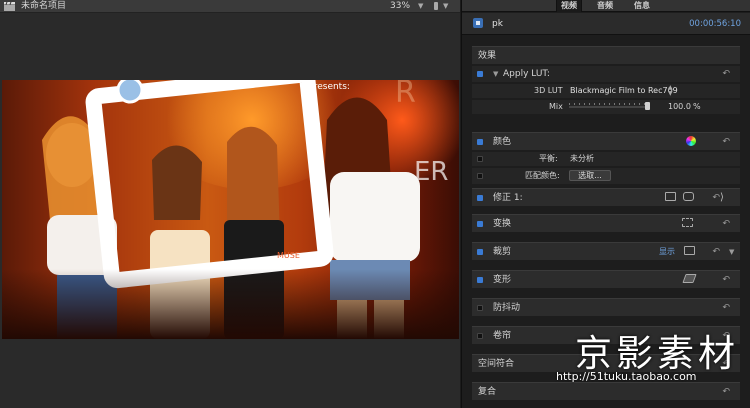  What do you see at coordinates (496, 364) in the screenshot?
I see `spatial-conform-title: 空间符合` at bounding box center [496, 364].